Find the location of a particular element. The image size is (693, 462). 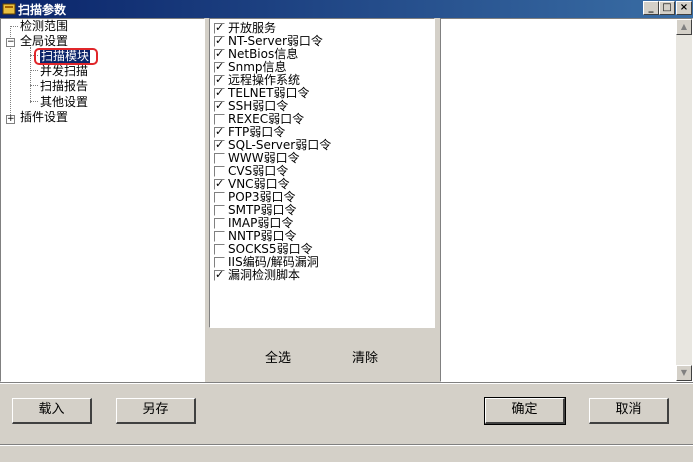

vertical-scrollbar: ▲ ▼ is located at coordinates (684, 200).